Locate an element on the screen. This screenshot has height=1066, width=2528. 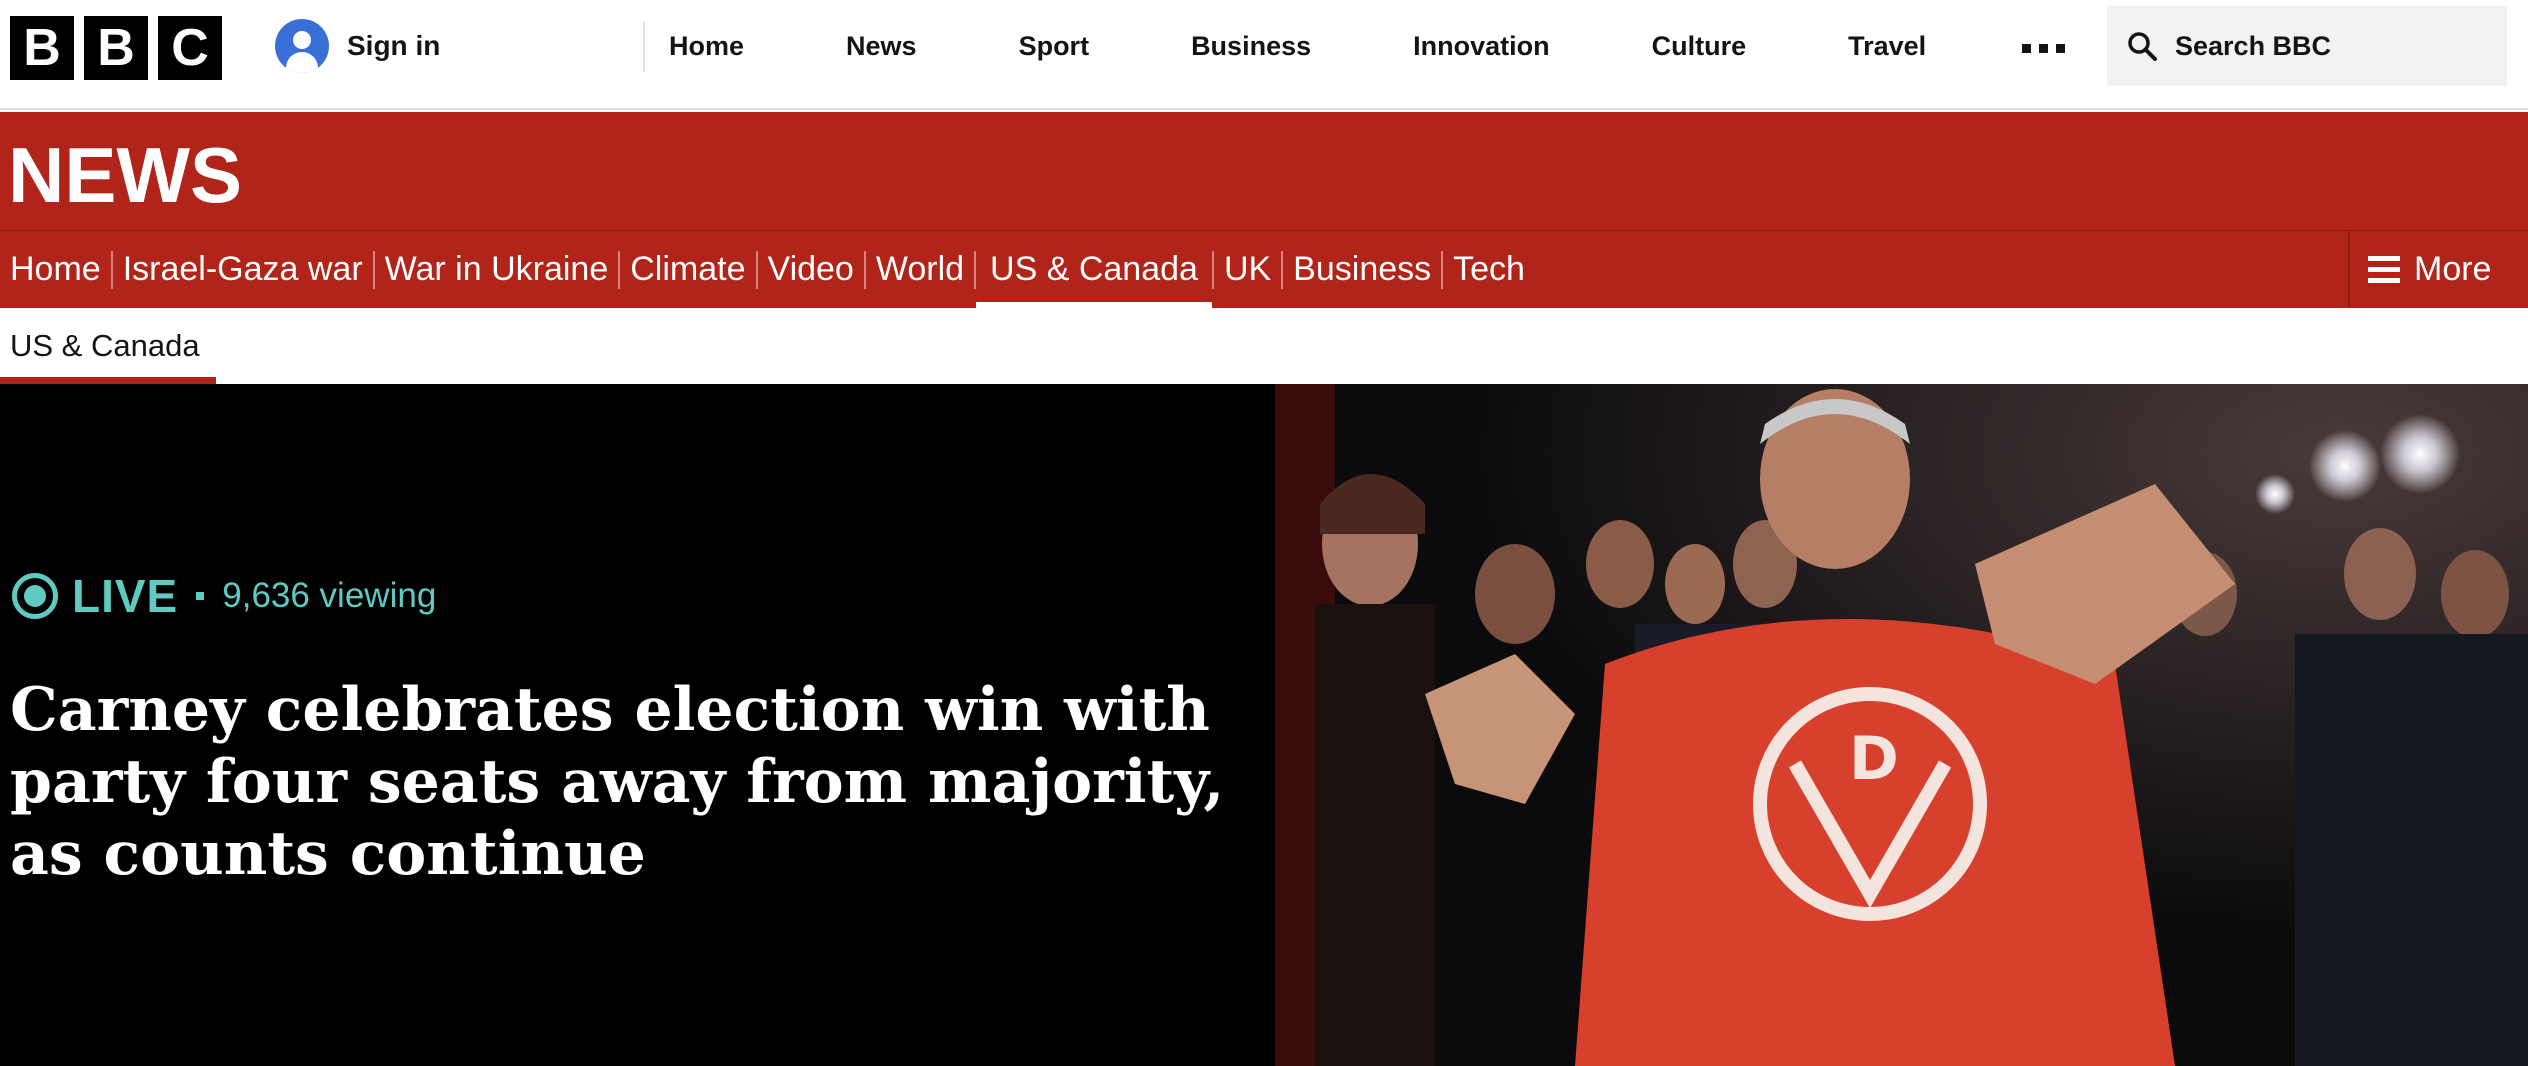
more-menu-button: More is located at coordinates (2438, 269).